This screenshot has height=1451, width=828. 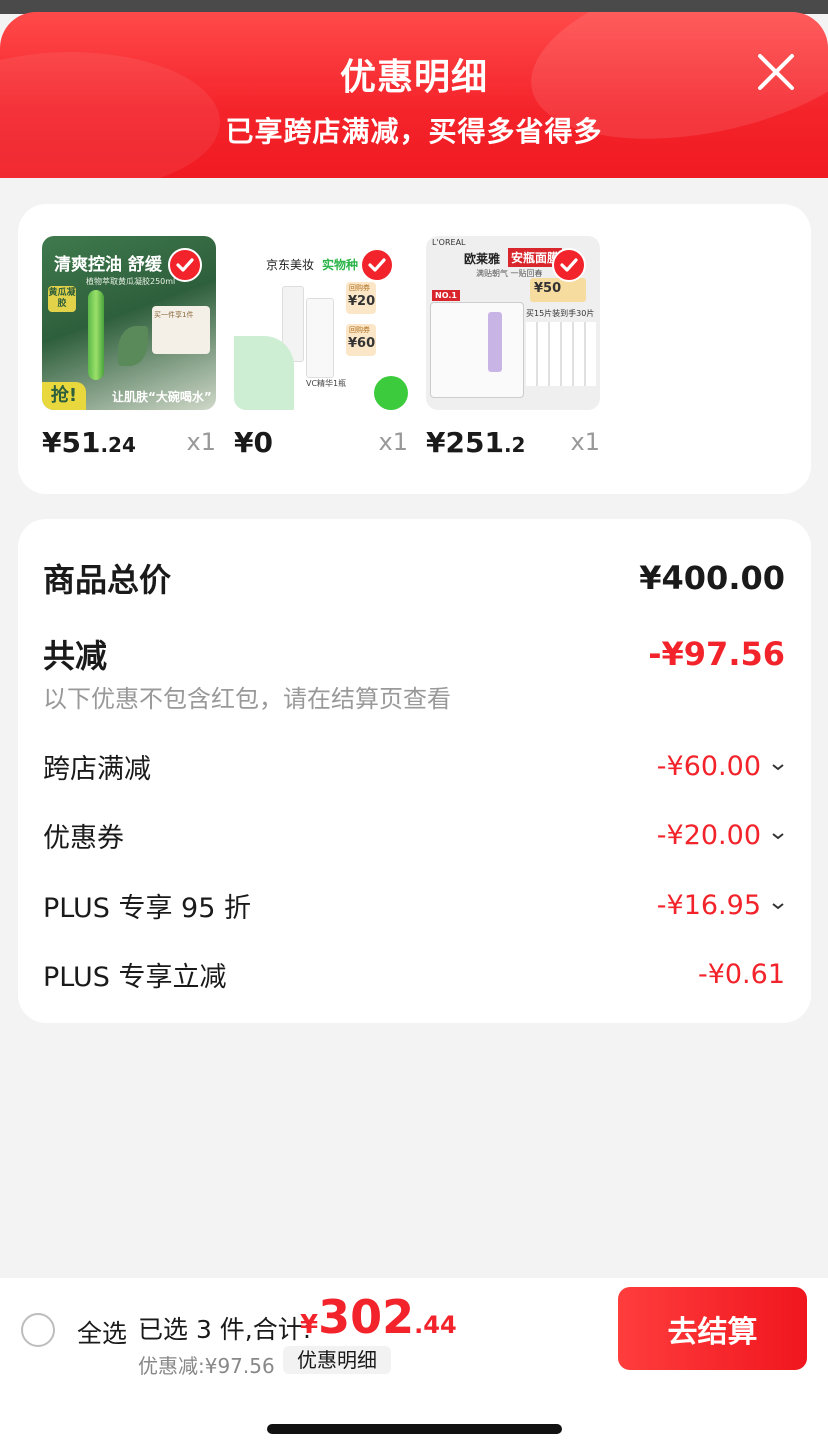 I want to click on total-reduce-value: -¥97.56, so click(x=716, y=654).